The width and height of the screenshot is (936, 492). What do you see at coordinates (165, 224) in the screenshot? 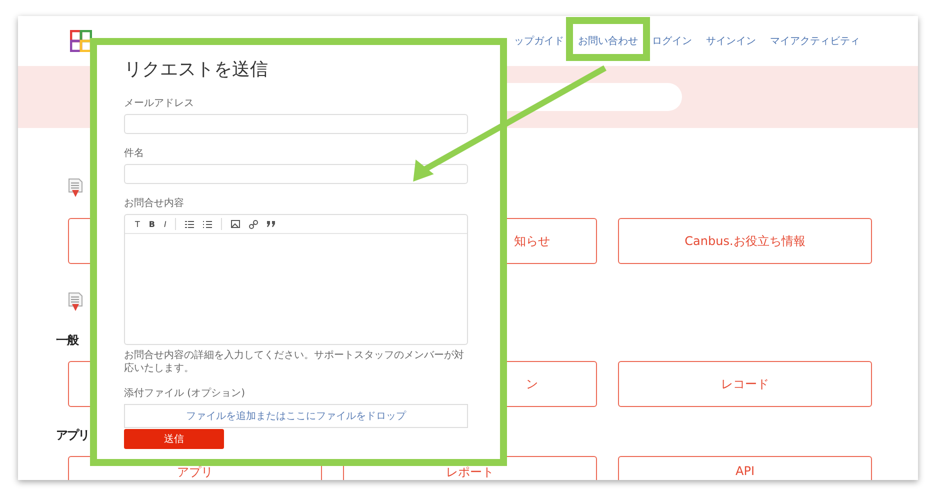
I see `format-button: I` at bounding box center [165, 224].